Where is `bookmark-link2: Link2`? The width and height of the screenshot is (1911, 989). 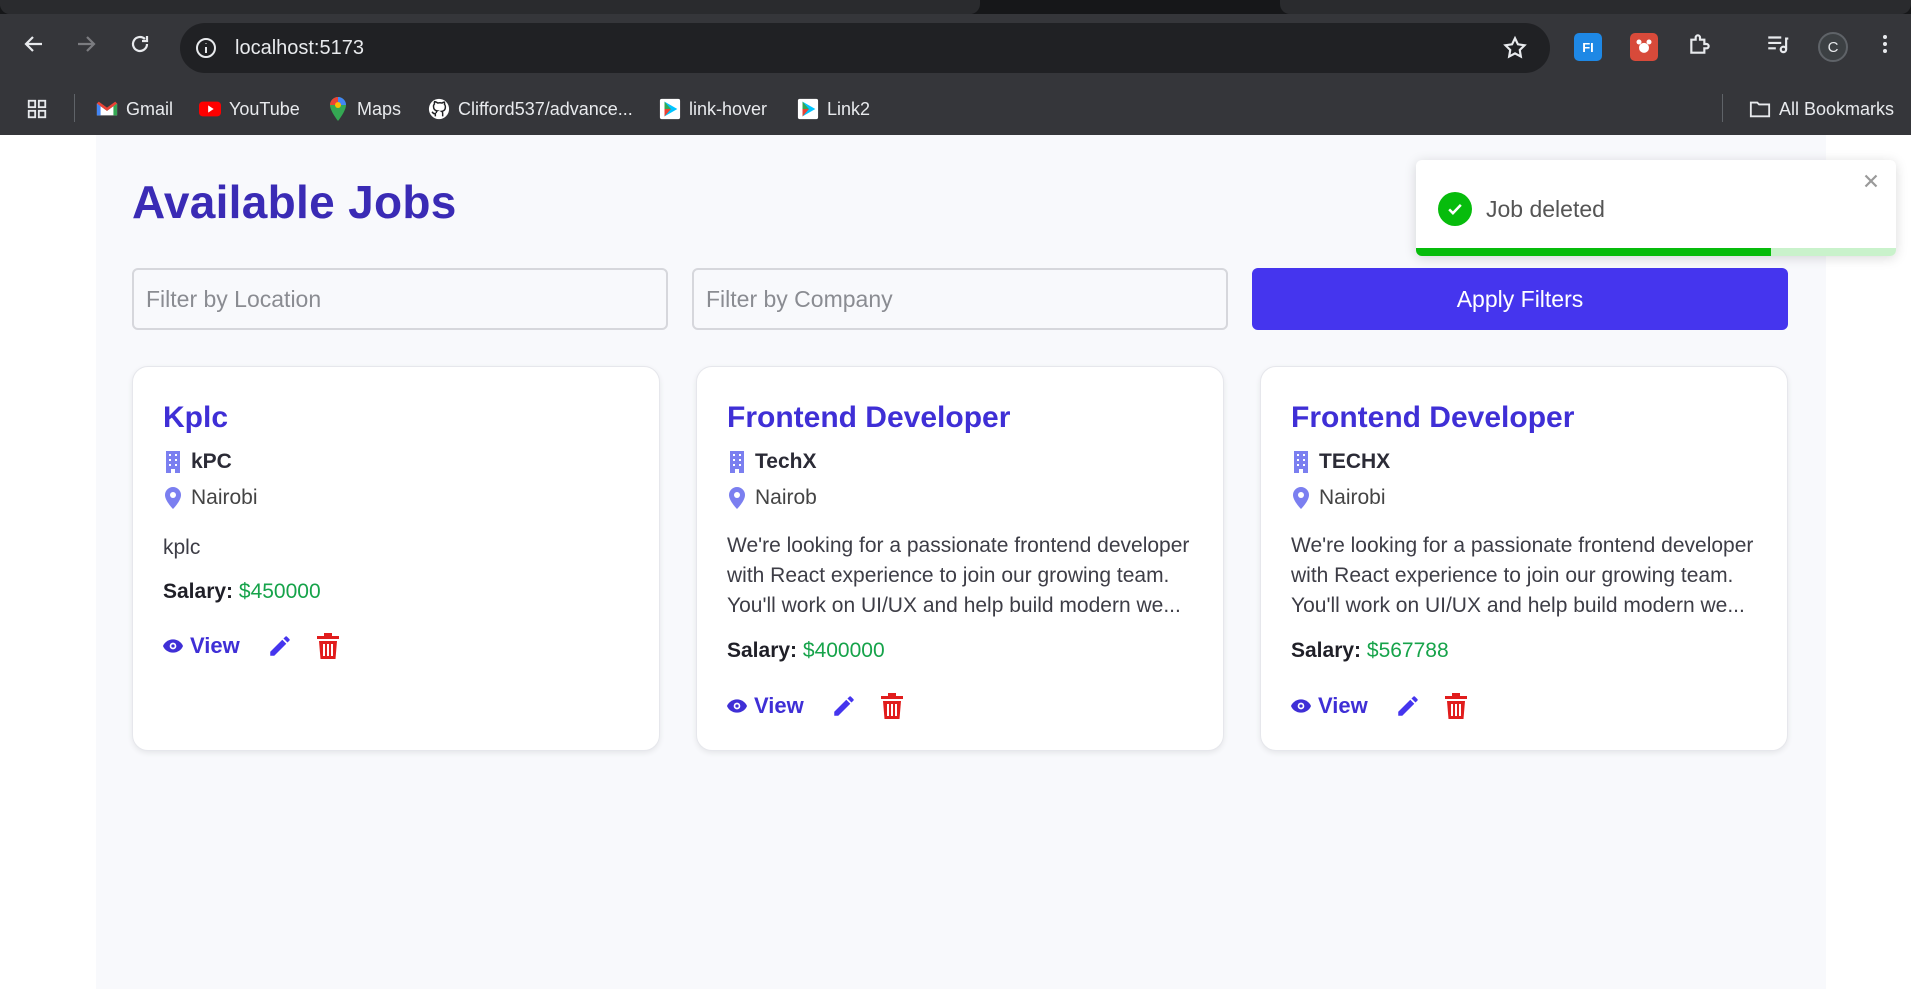
bookmark-link2: Link2 is located at coordinates (833, 109).